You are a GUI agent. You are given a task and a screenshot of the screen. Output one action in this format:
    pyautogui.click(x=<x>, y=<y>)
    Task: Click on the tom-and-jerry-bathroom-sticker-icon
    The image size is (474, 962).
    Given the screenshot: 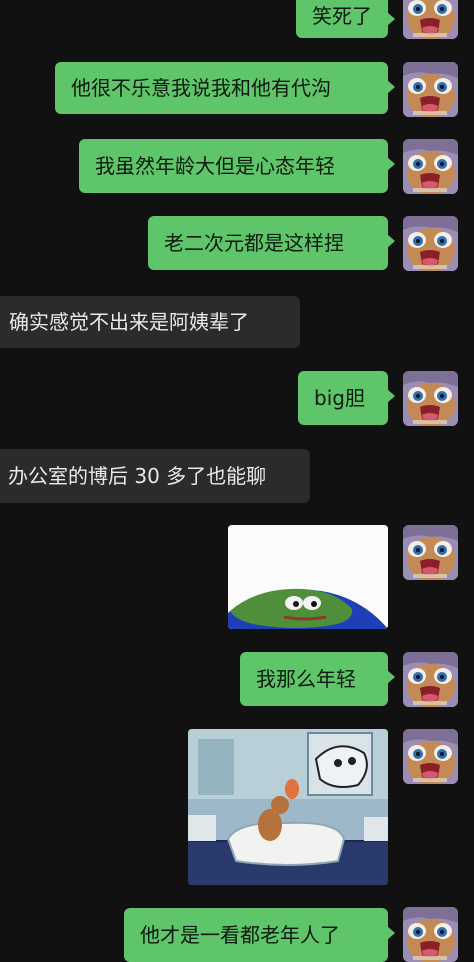 What is the action you would take?
    pyautogui.click(x=288, y=807)
    